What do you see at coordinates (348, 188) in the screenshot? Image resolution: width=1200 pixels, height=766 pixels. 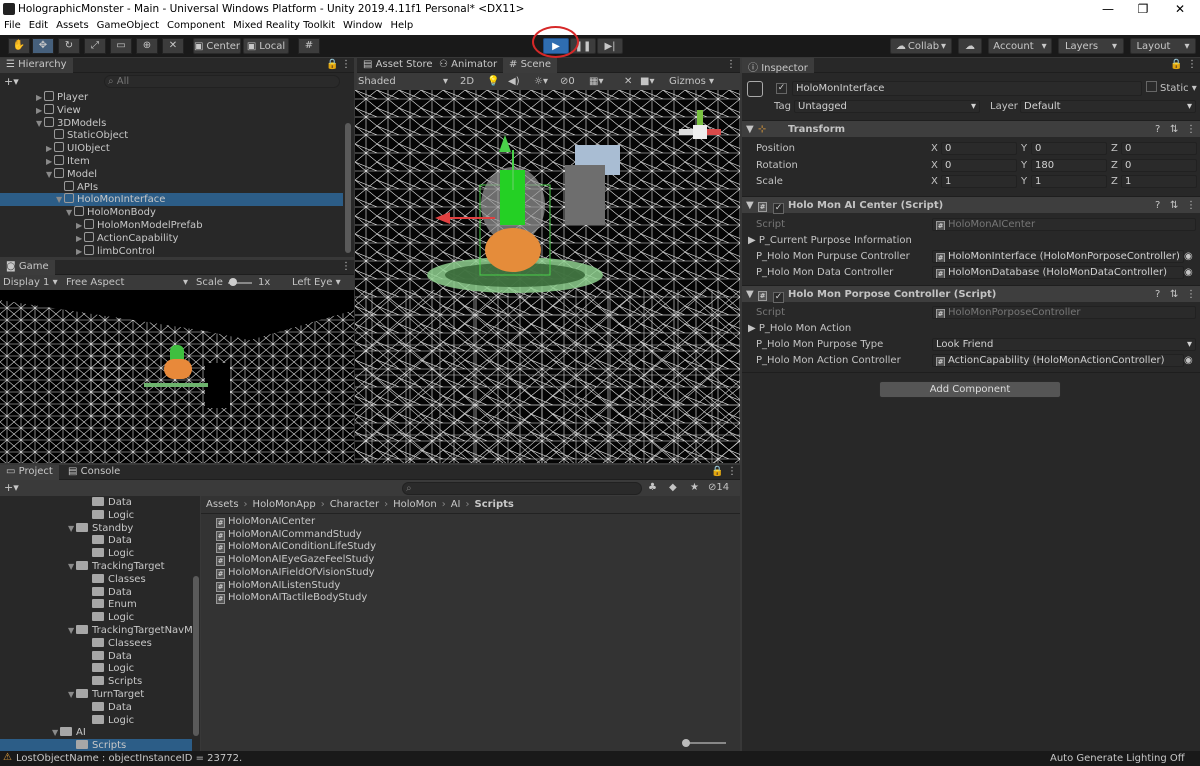 I see `hierarchy-scrollbar` at bounding box center [348, 188].